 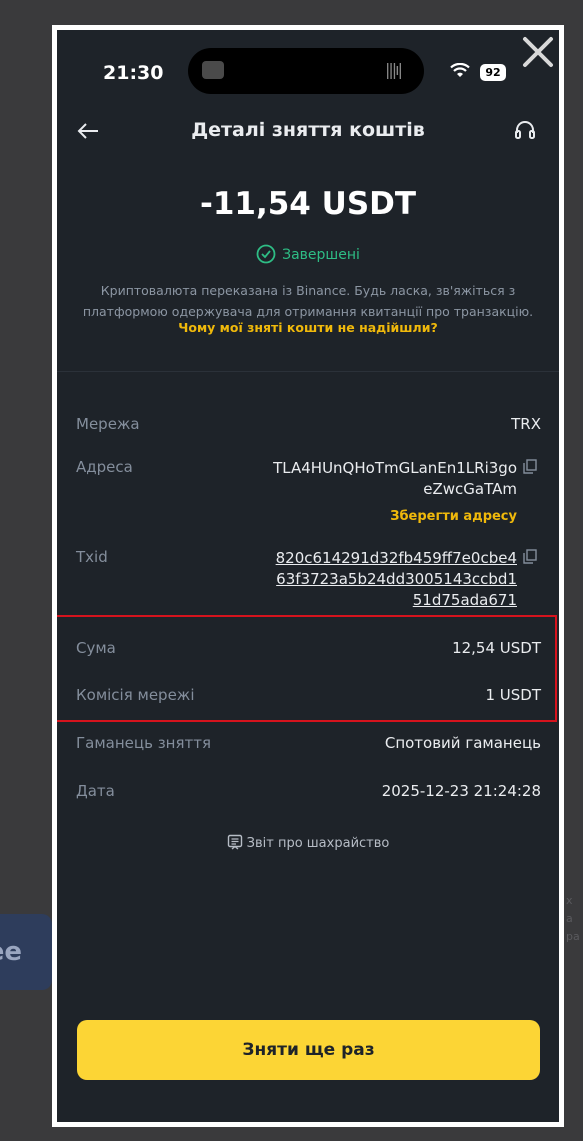 What do you see at coordinates (513, 695) in the screenshot?
I see `fee-value: 1 USDT` at bounding box center [513, 695].